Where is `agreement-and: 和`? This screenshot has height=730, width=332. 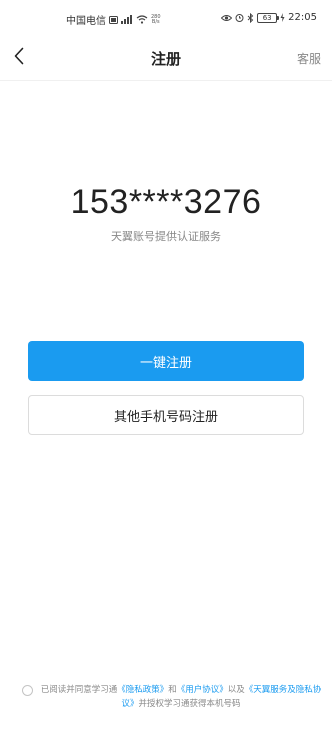 agreement-and: 和 is located at coordinates (172, 690).